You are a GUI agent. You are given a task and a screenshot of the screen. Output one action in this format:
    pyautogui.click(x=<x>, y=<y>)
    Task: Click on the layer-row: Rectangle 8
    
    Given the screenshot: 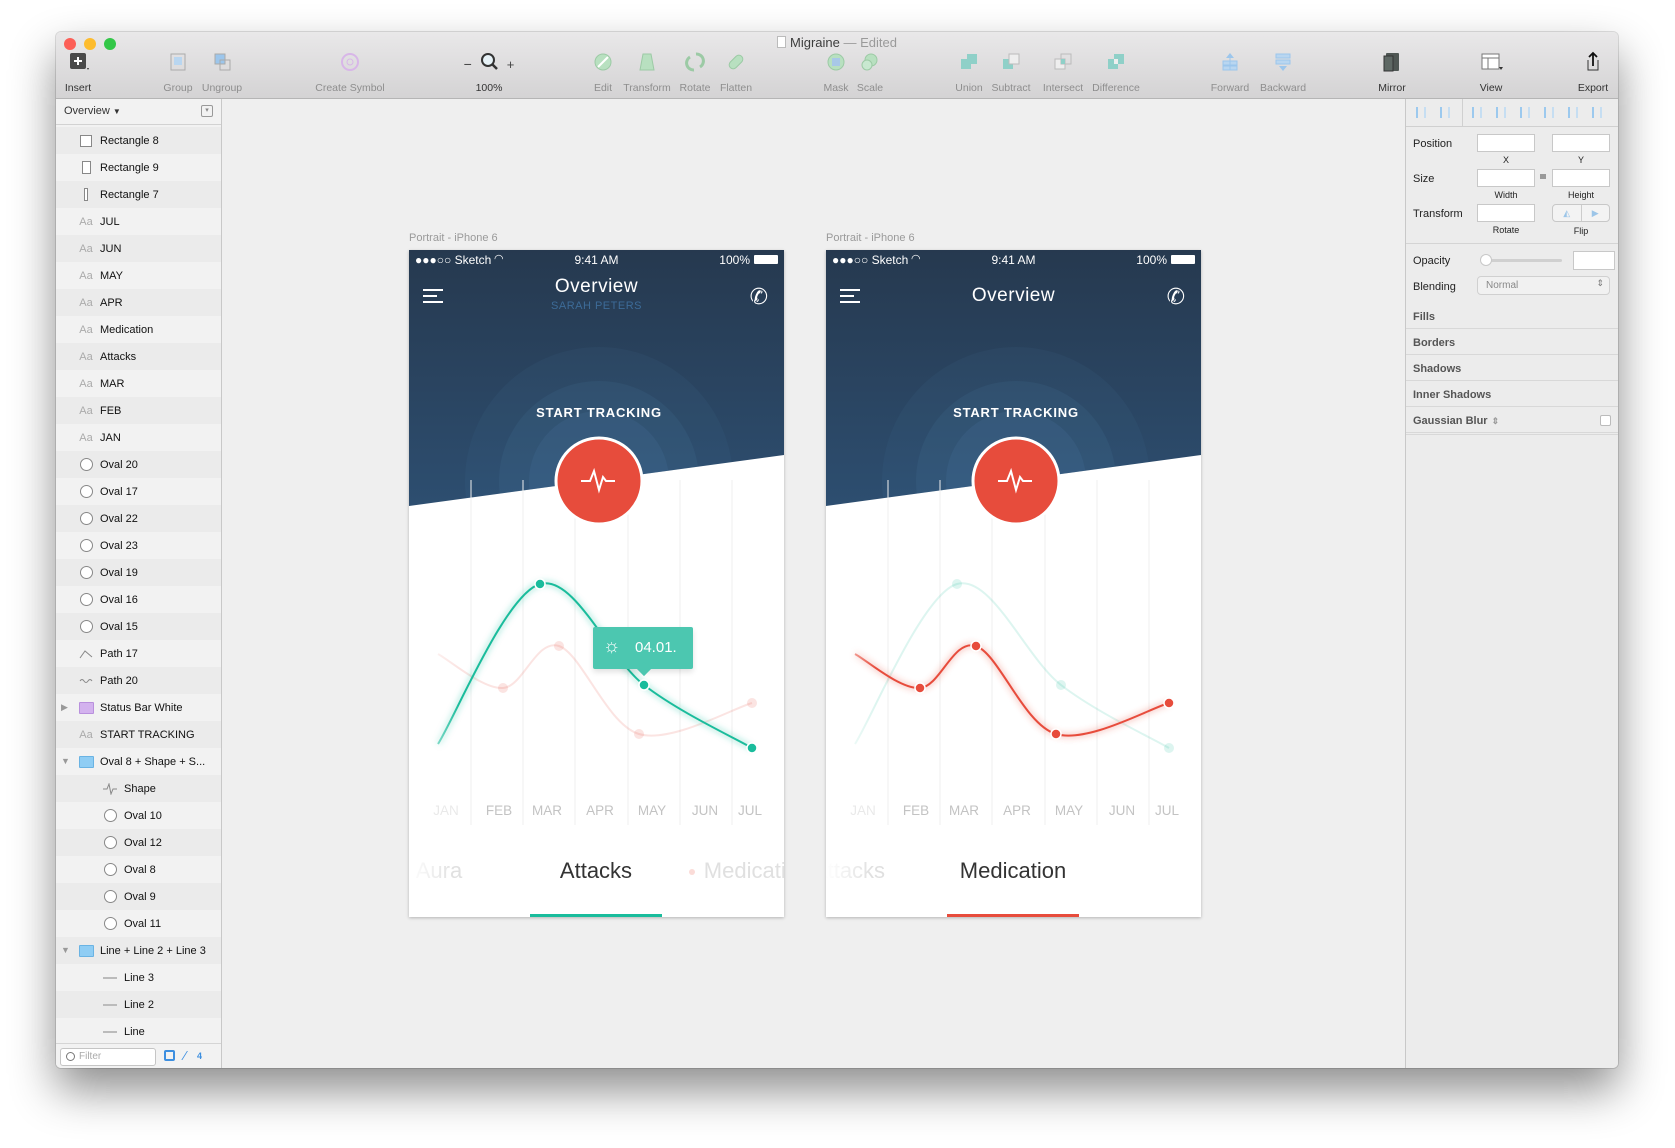 What is the action you would take?
    pyautogui.click(x=138, y=140)
    